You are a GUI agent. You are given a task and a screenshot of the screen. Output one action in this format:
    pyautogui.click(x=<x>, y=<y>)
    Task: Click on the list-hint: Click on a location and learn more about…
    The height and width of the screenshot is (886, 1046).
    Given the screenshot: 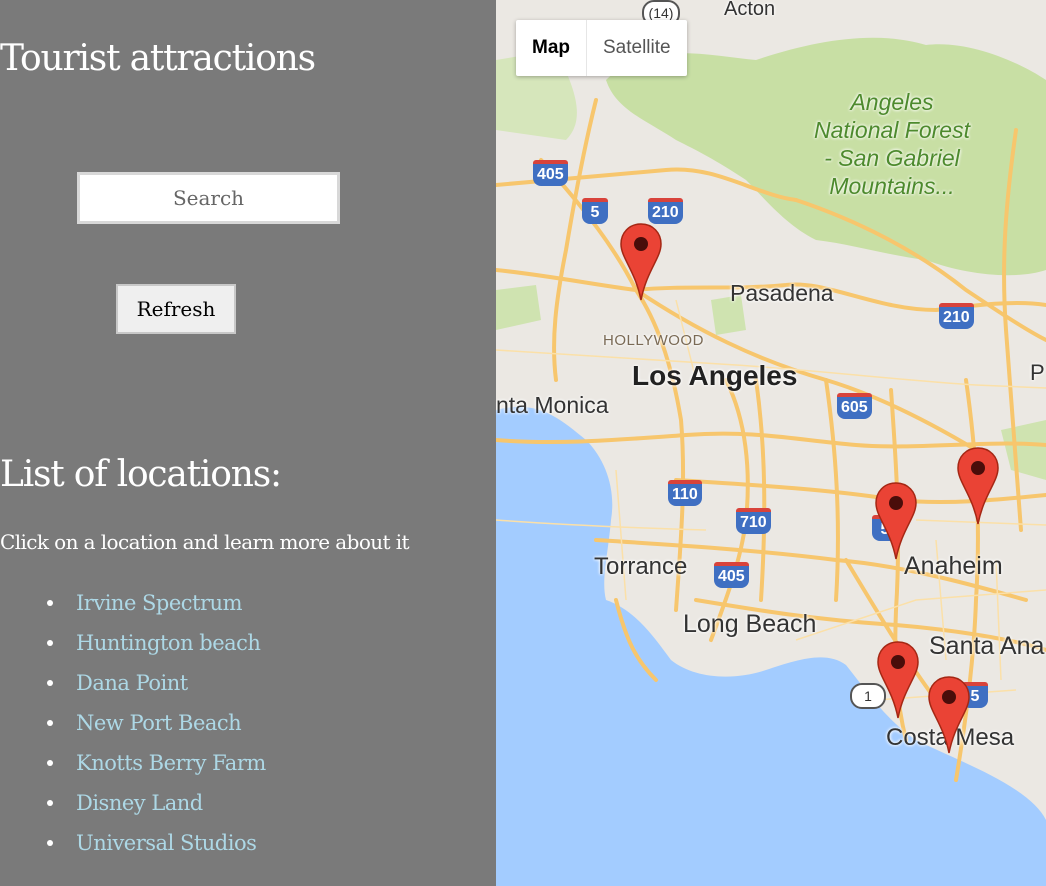 What is the action you would take?
    pyautogui.click(x=205, y=542)
    